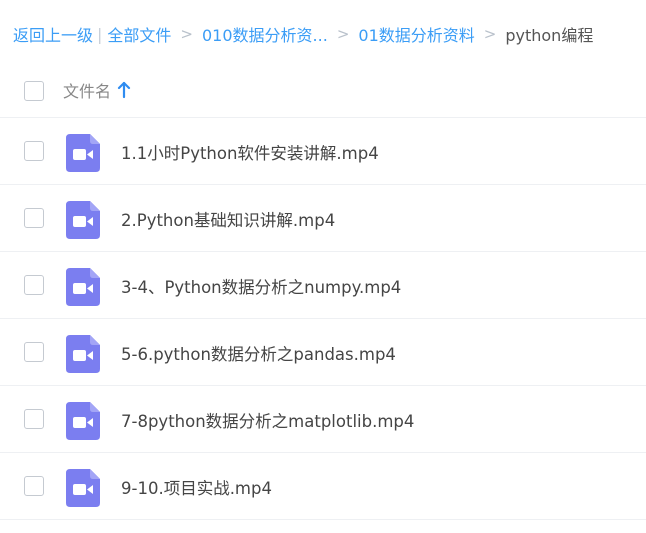  Describe the element at coordinates (196, 487) in the screenshot. I see `file-name: 9-10.项目实战.mp4` at that location.